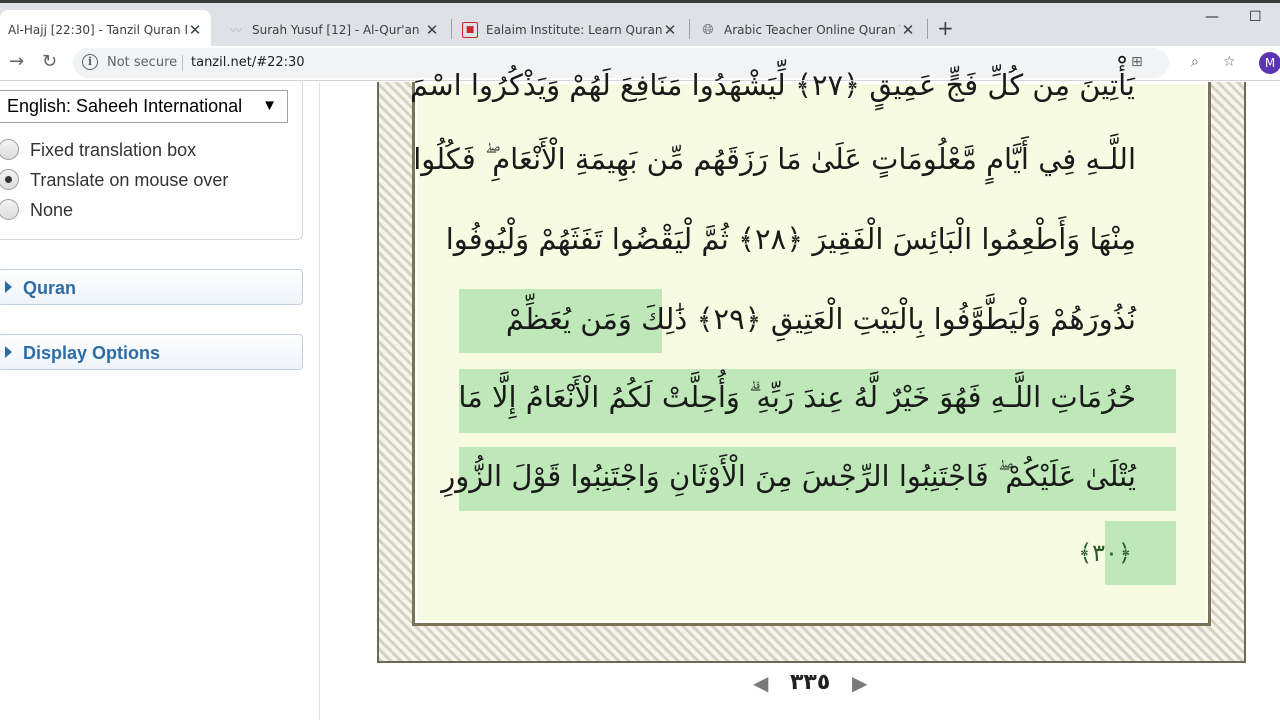  I want to click on info-icon: i, so click(90, 62).